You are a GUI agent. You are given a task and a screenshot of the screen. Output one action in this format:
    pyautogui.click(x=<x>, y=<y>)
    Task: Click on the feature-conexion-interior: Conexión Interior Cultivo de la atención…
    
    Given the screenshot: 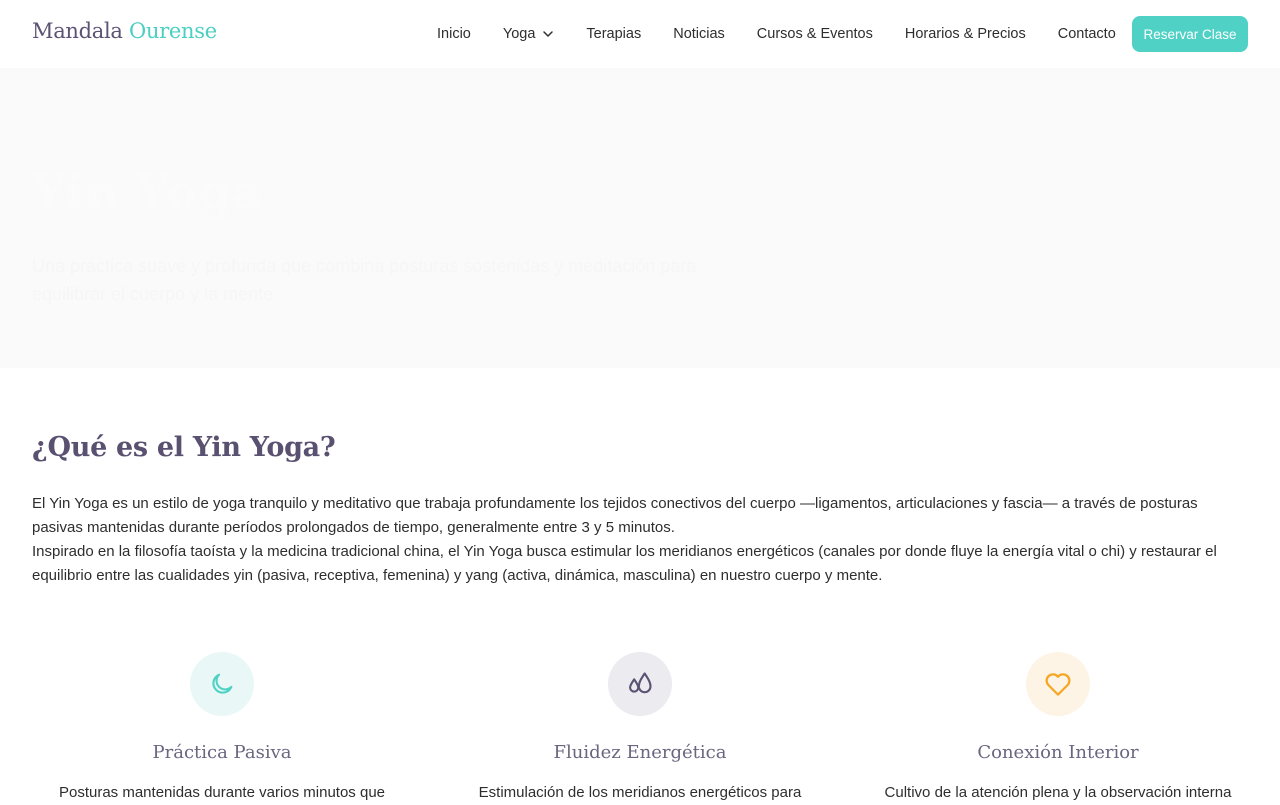 What is the action you would take?
    pyautogui.click(x=1058, y=728)
    